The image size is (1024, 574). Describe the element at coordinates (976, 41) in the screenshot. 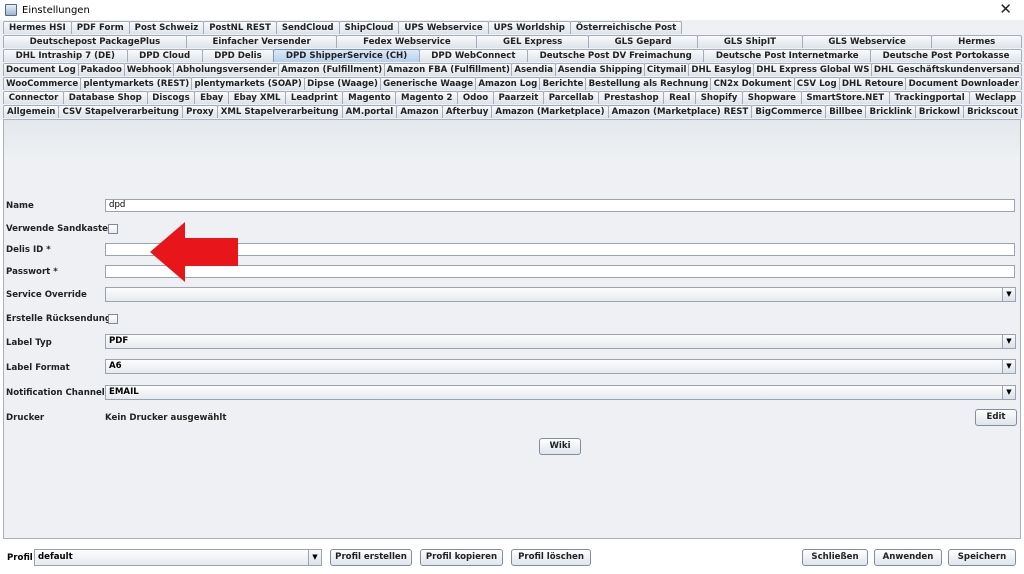

I see `tab-hermes: Hermes` at that location.